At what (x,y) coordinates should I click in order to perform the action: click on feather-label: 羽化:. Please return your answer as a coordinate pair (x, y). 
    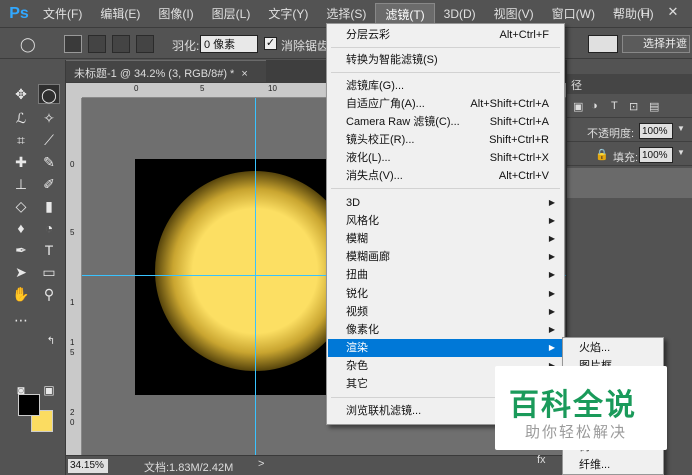
    Looking at the image, I should click on (186, 46).